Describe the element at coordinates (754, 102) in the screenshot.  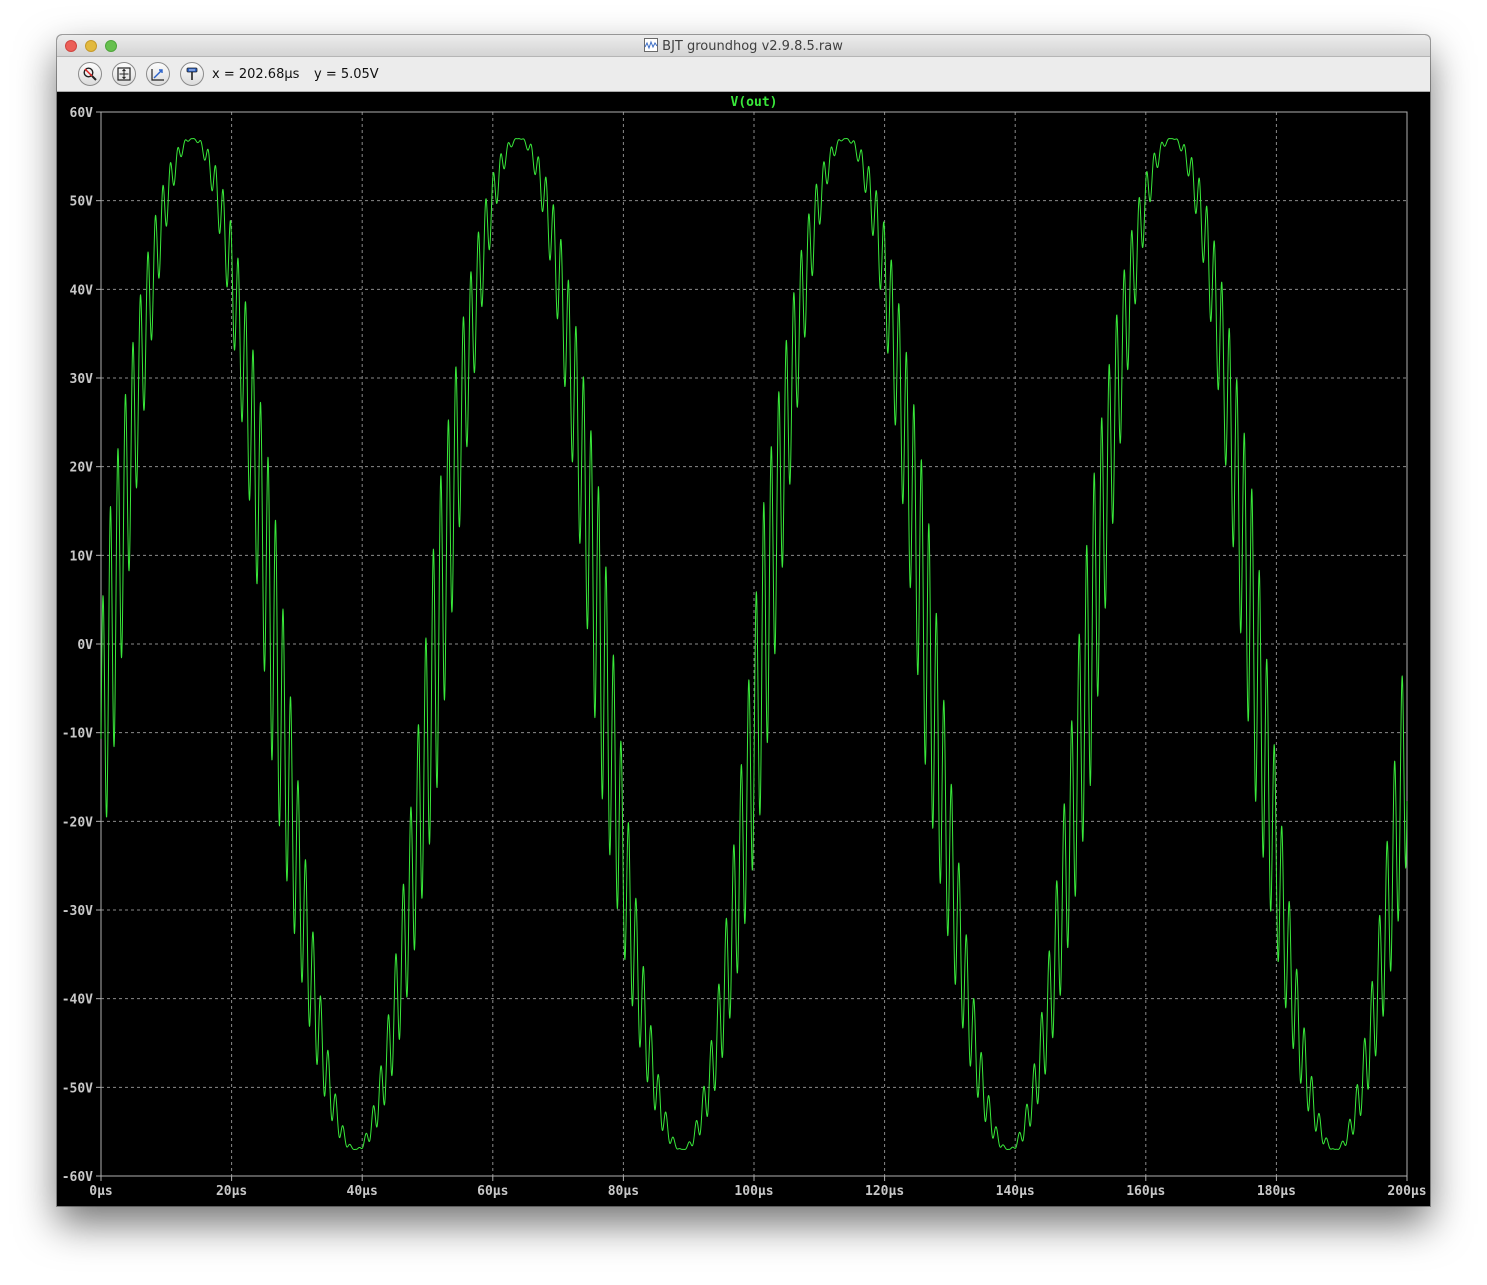
I see `chart-title: V(out)` at that location.